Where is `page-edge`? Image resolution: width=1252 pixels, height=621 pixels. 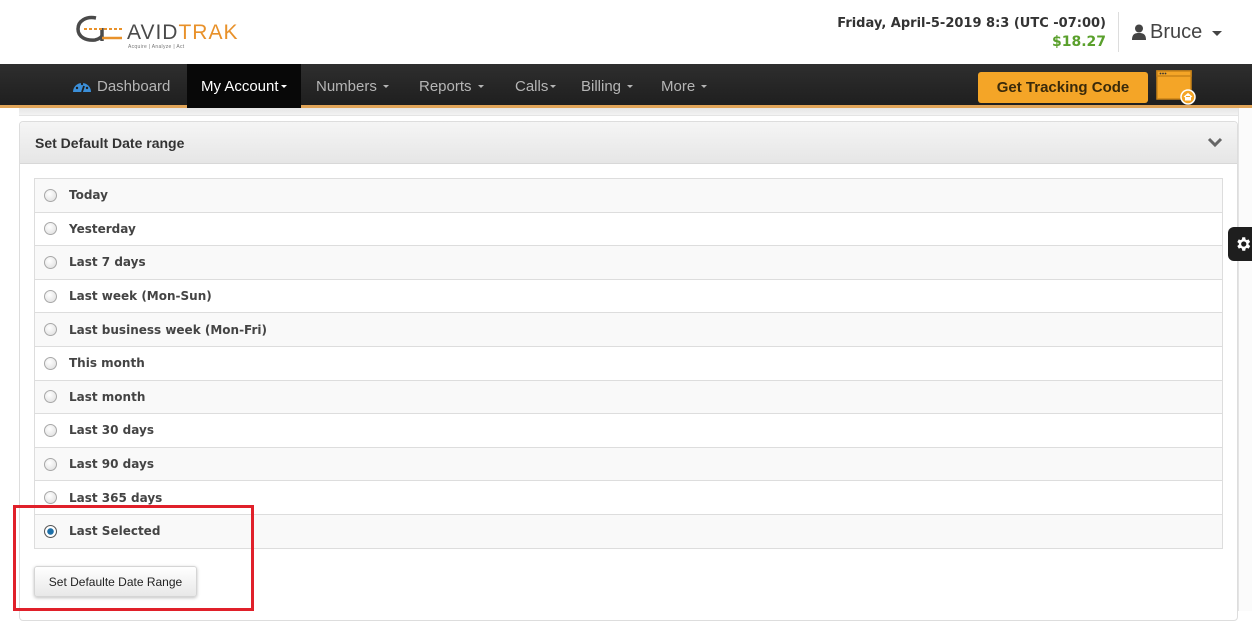 page-edge is located at coordinates (1245, 359).